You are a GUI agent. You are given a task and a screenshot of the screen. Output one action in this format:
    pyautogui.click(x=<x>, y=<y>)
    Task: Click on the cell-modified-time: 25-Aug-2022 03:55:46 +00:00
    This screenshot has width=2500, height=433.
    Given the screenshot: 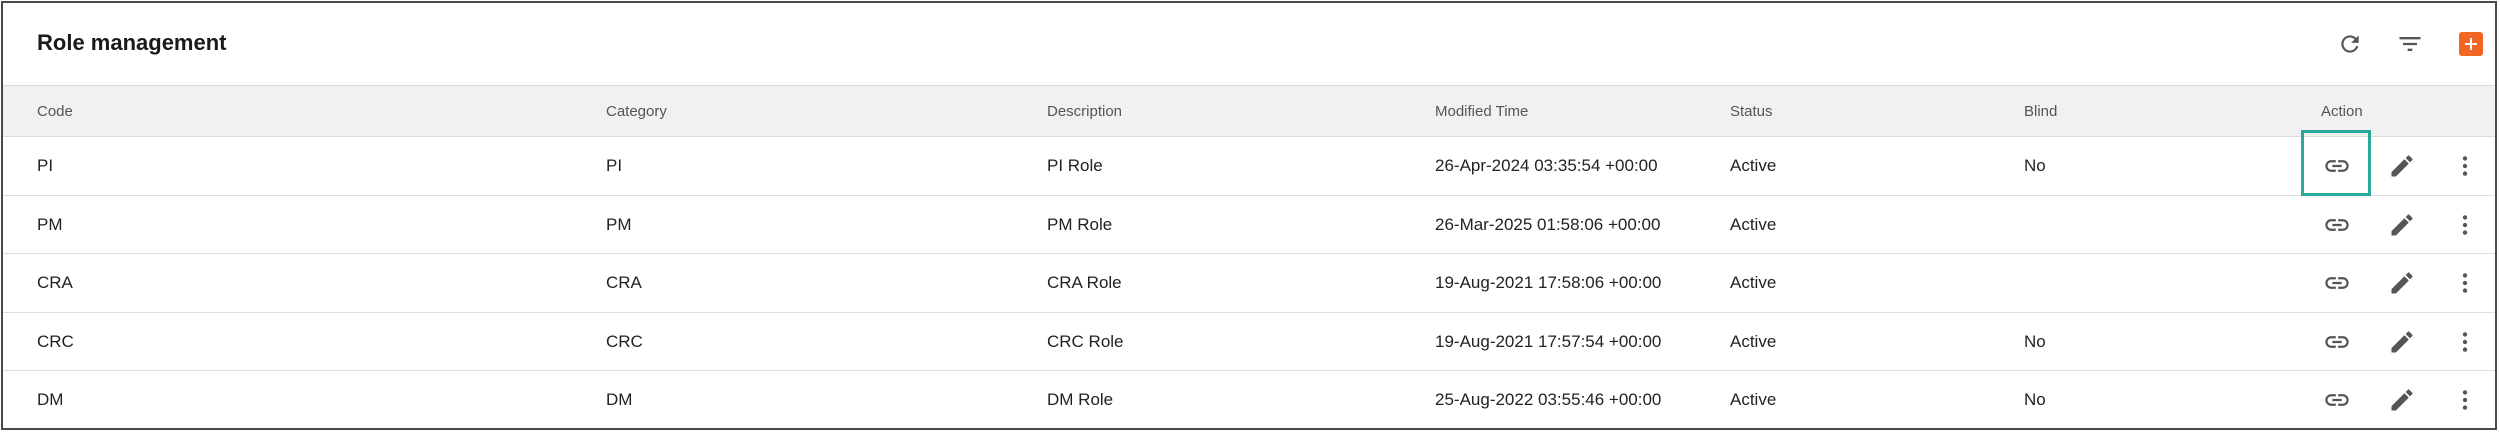 What is the action you would take?
    pyautogui.click(x=1548, y=399)
    